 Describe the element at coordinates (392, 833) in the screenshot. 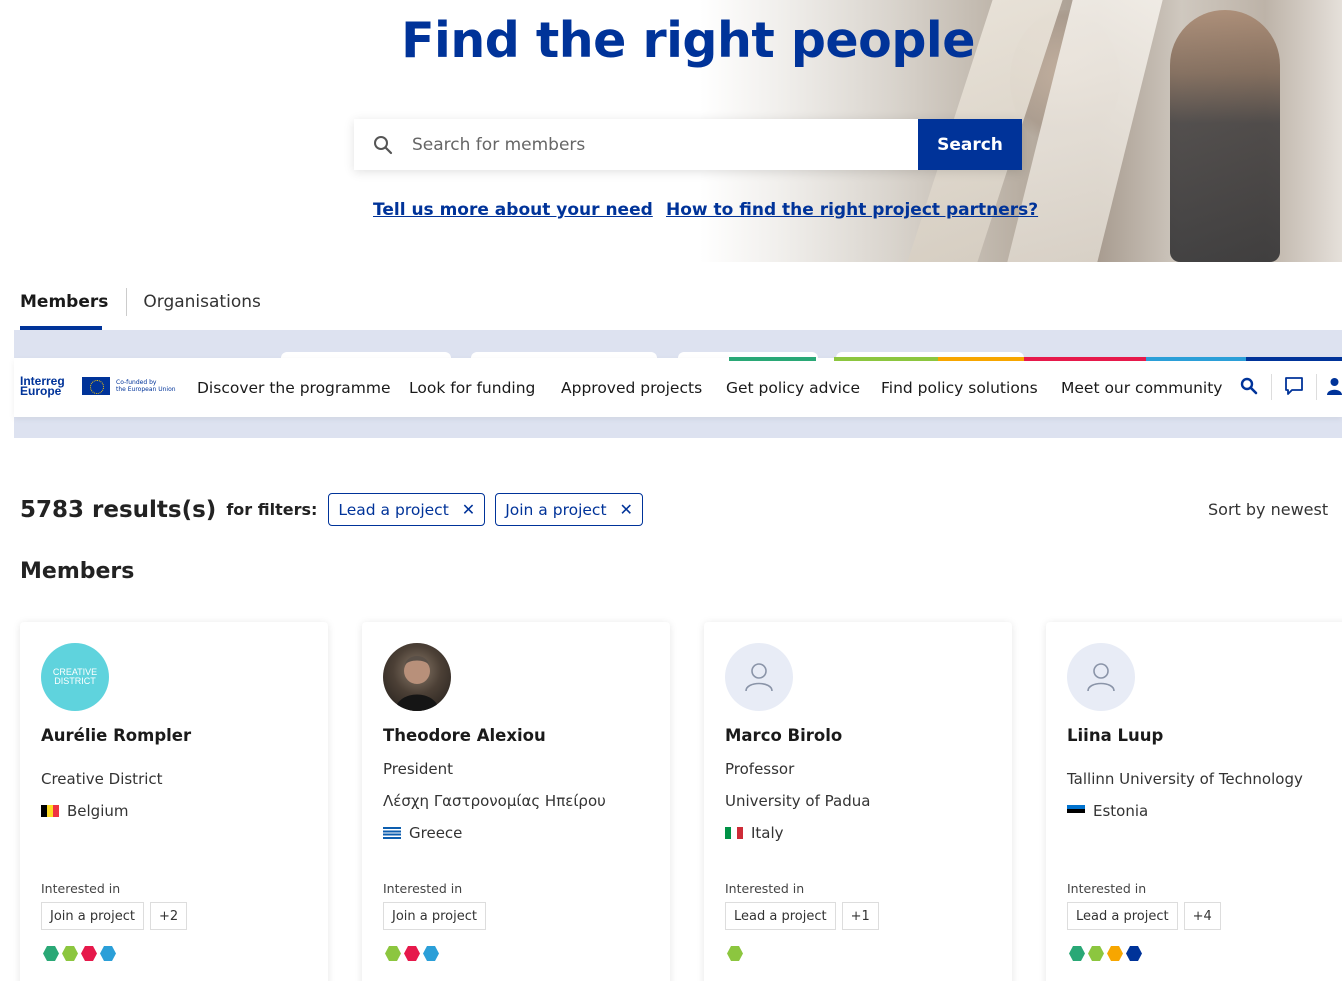

I see `greece-flag-icon` at that location.